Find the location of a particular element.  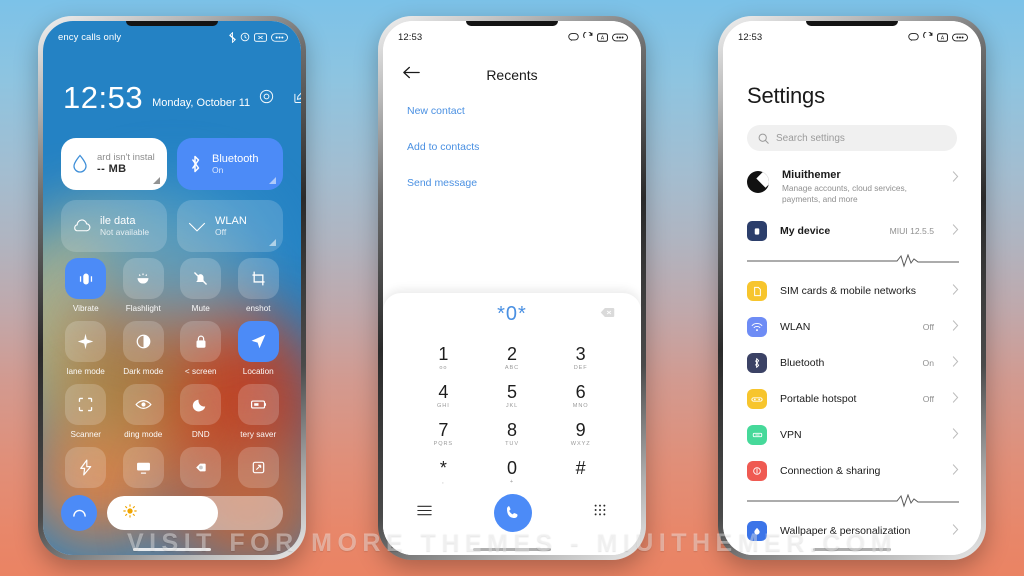

key-3: 3 DEF is located at coordinates (580, 358).